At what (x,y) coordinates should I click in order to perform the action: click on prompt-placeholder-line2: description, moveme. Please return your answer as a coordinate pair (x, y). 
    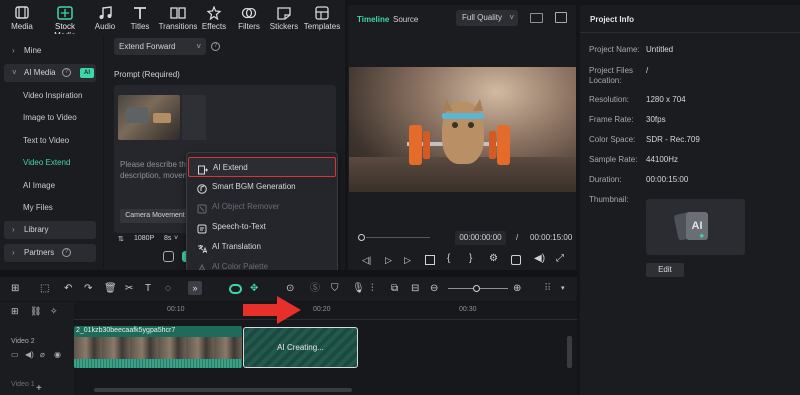
    Looking at the image, I should click on (157, 175).